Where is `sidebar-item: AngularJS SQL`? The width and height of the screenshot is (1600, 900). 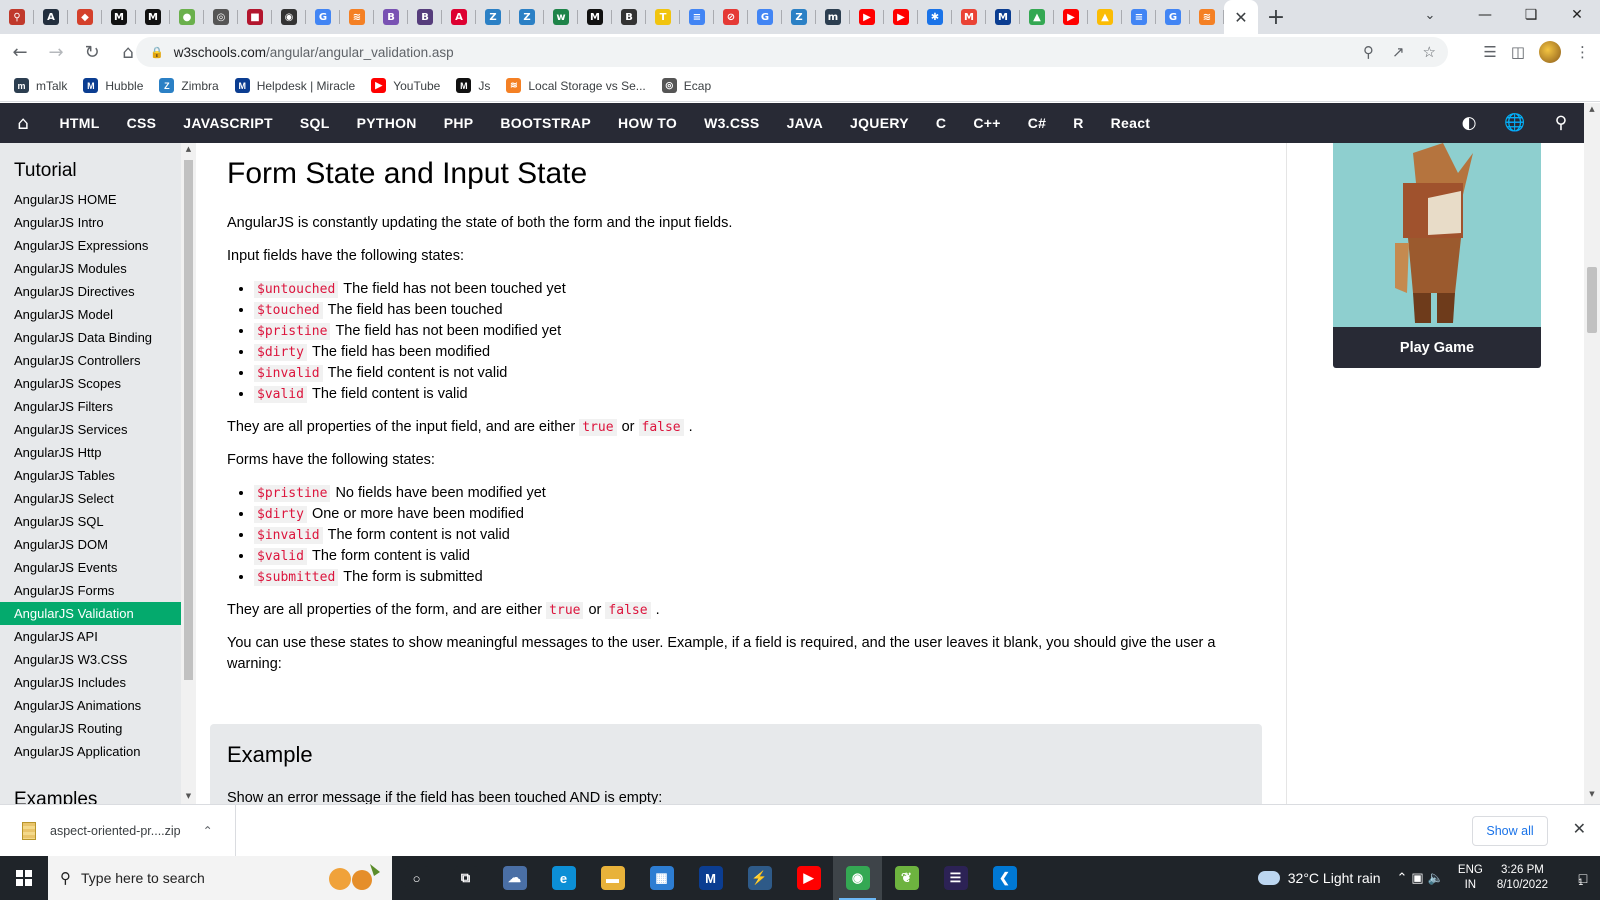
sidebar-item: AngularJS SQL is located at coordinates (90, 521).